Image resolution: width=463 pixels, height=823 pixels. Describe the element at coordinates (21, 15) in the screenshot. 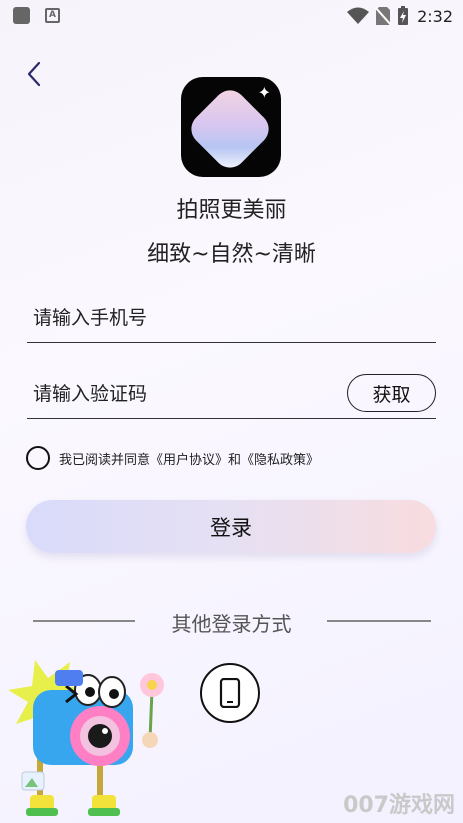

I see `app-notification-icon` at that location.